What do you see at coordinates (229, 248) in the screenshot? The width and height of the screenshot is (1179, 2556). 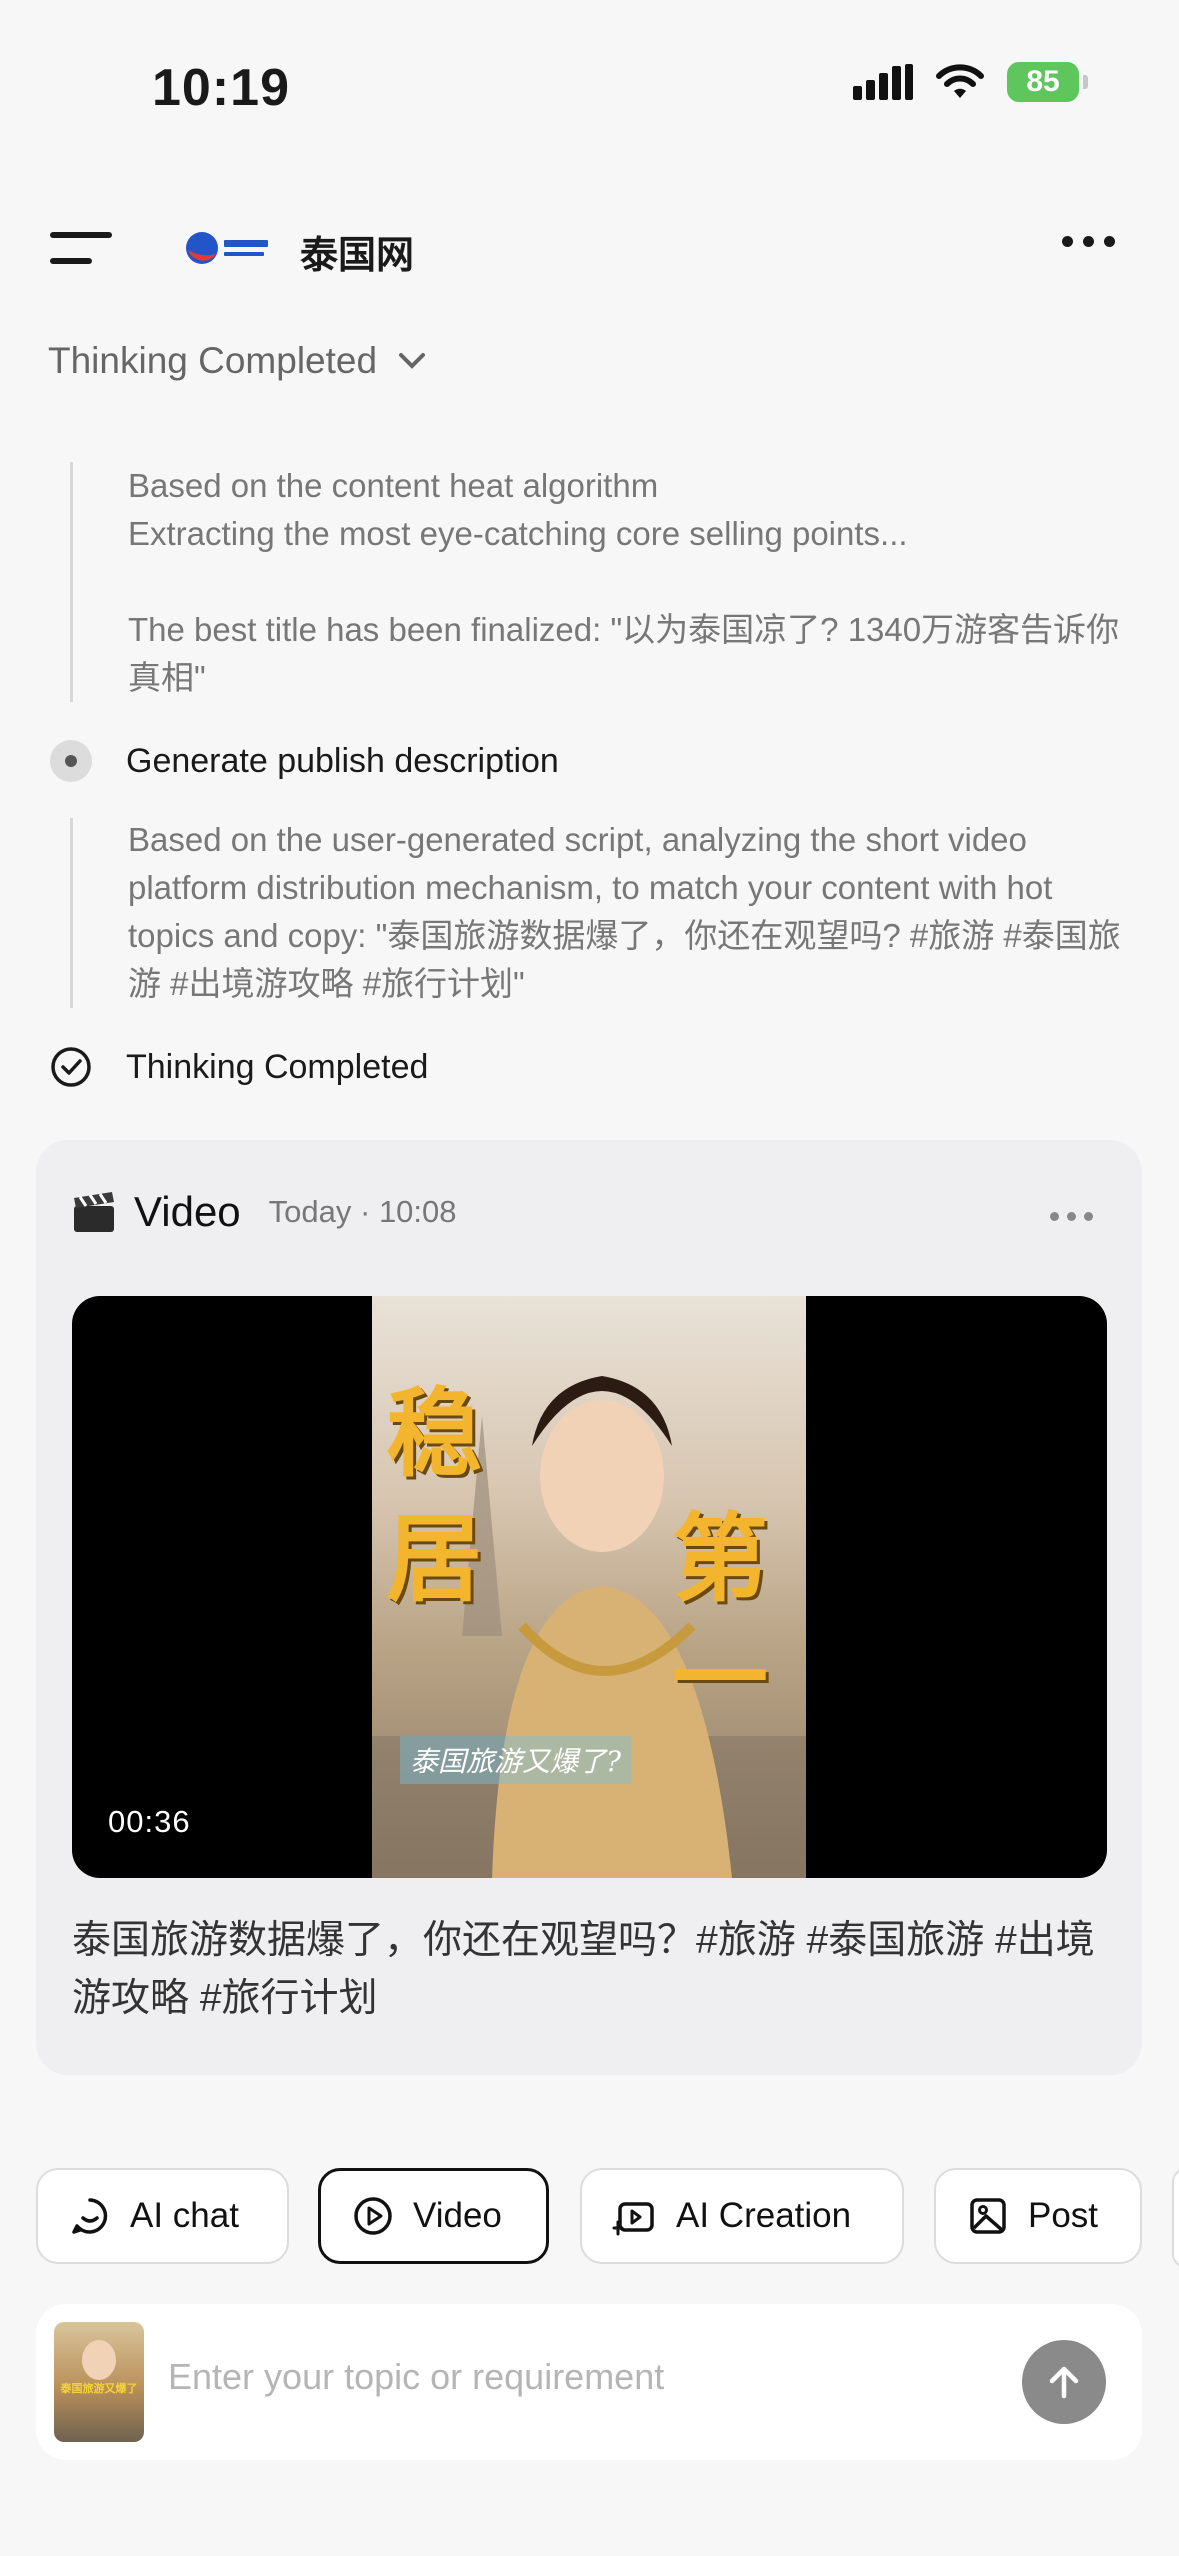 I see `app-logo` at bounding box center [229, 248].